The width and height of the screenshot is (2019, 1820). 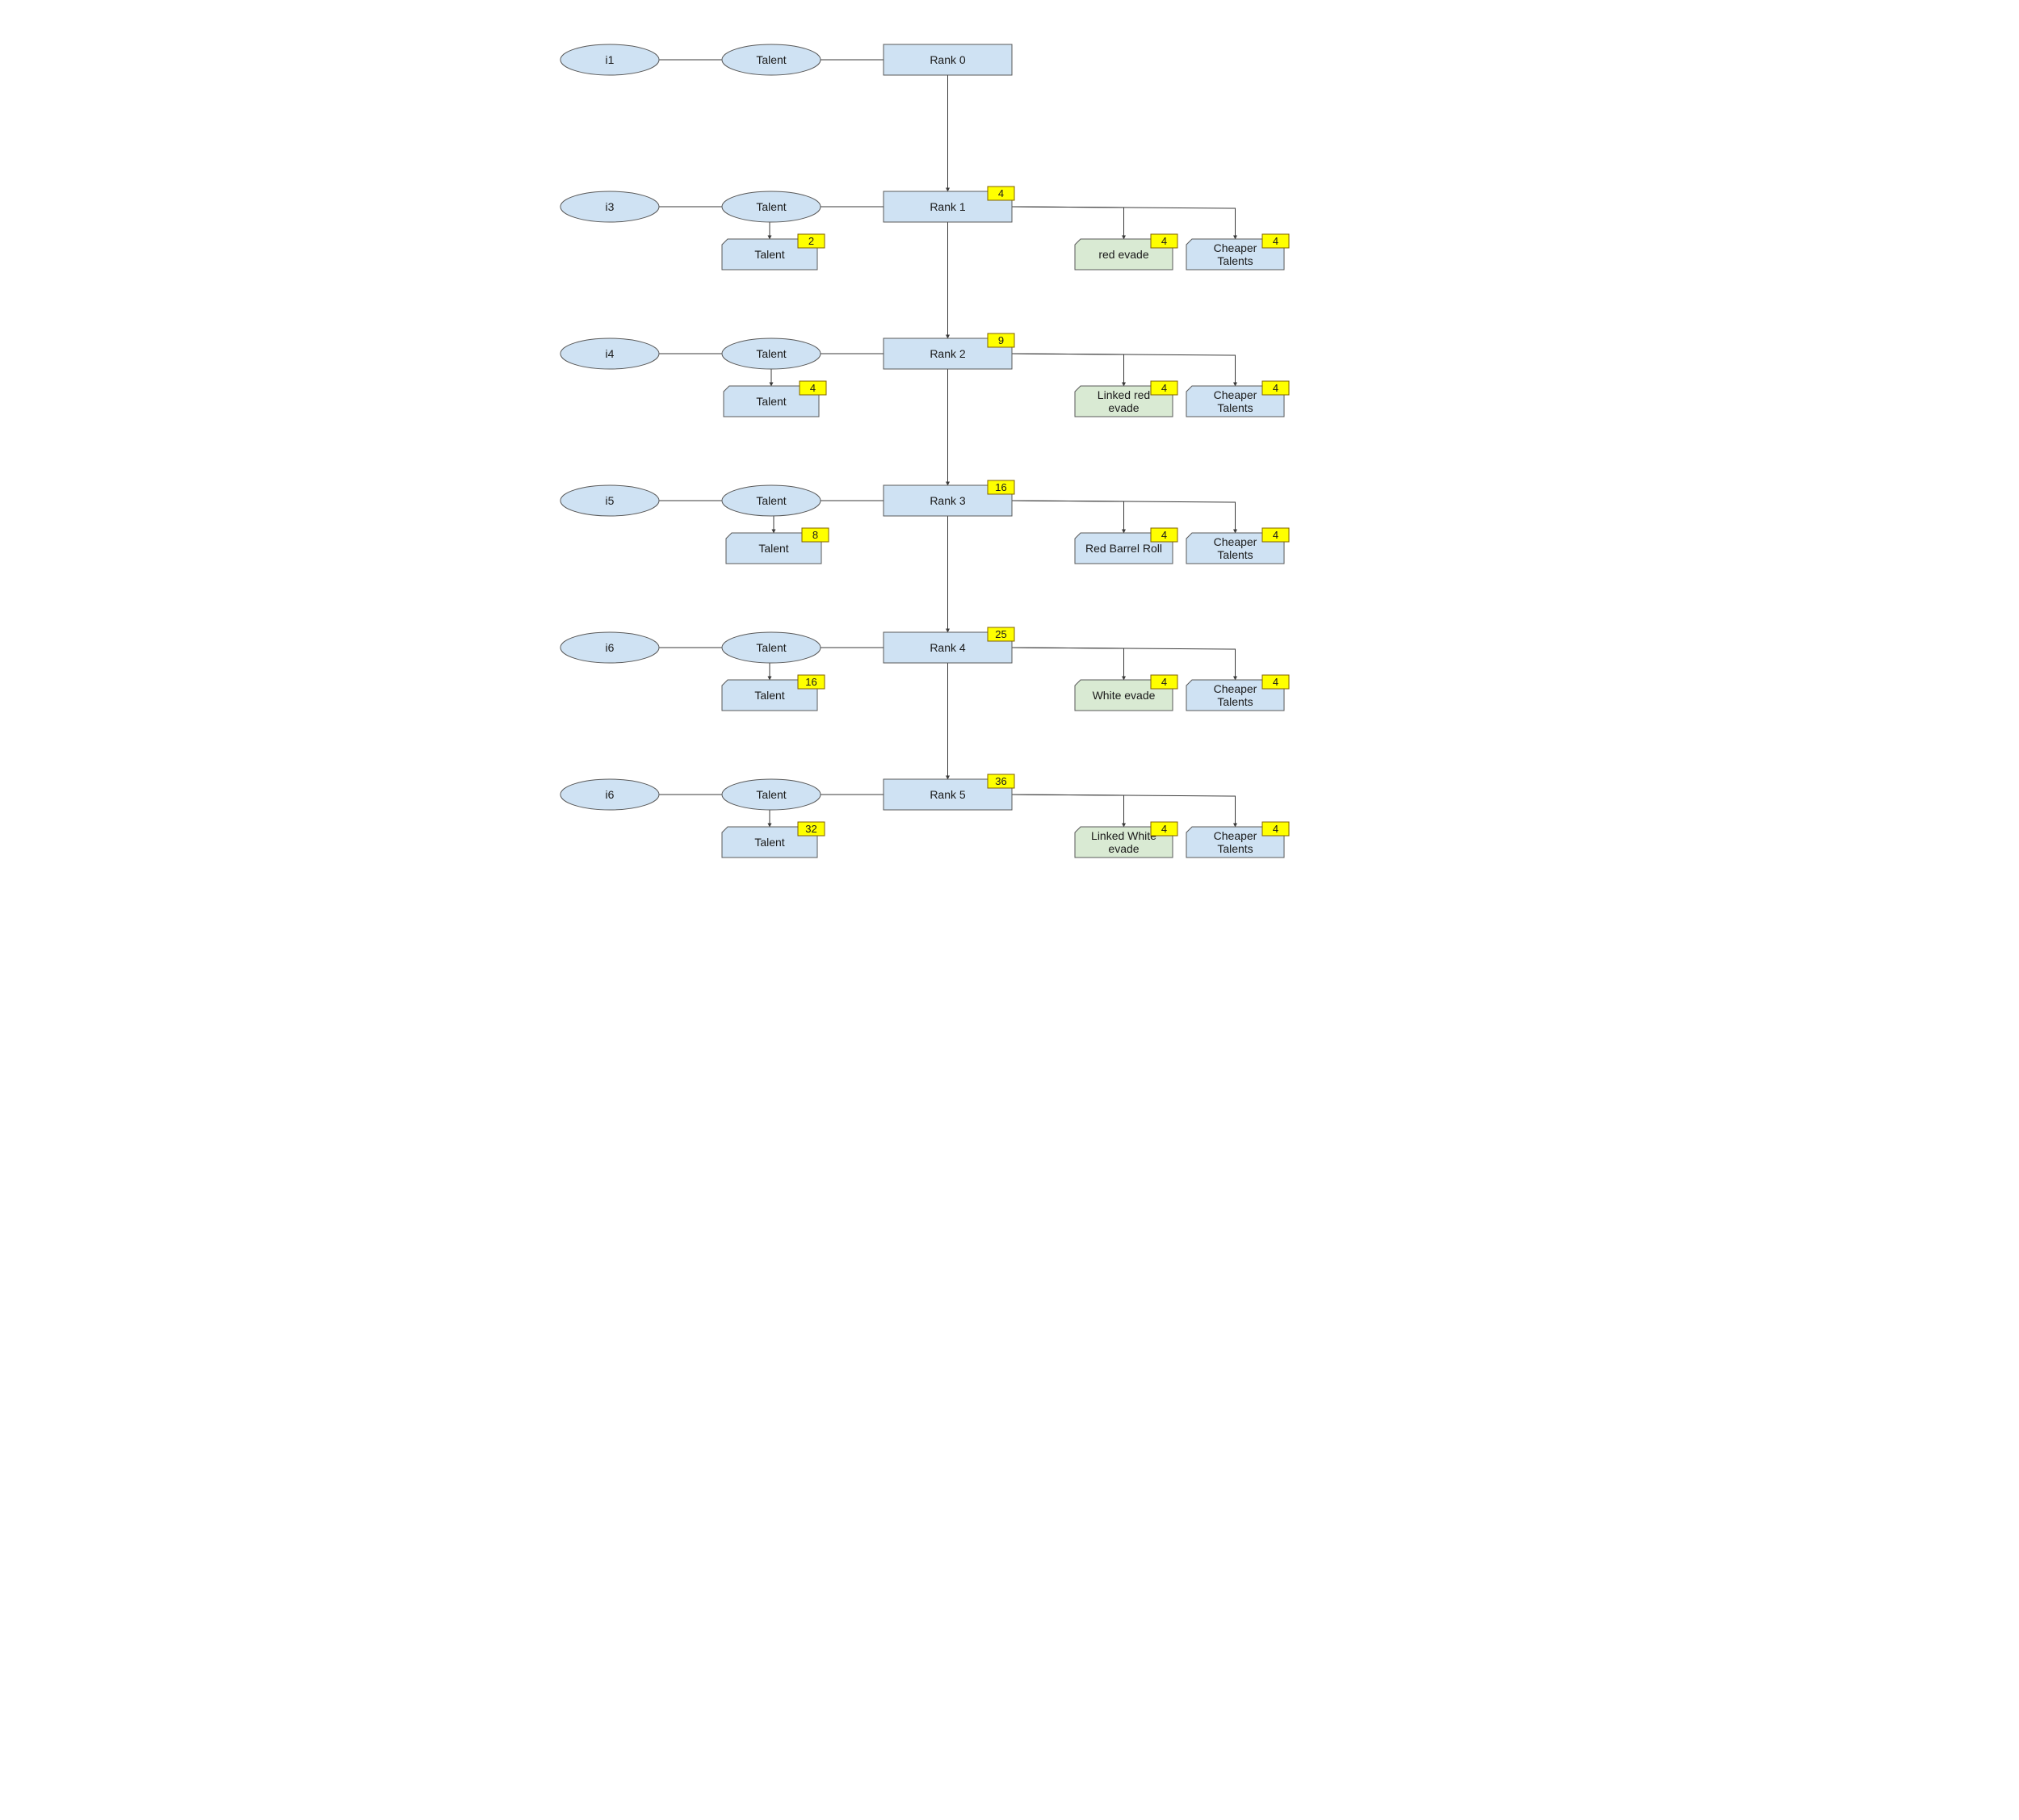 I want to click on cost-badge: 9, so click(x=1001, y=340).